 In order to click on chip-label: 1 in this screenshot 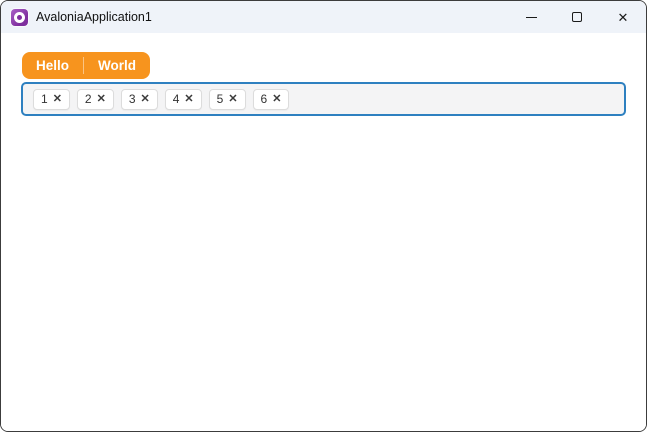, I will do `click(44, 99)`.